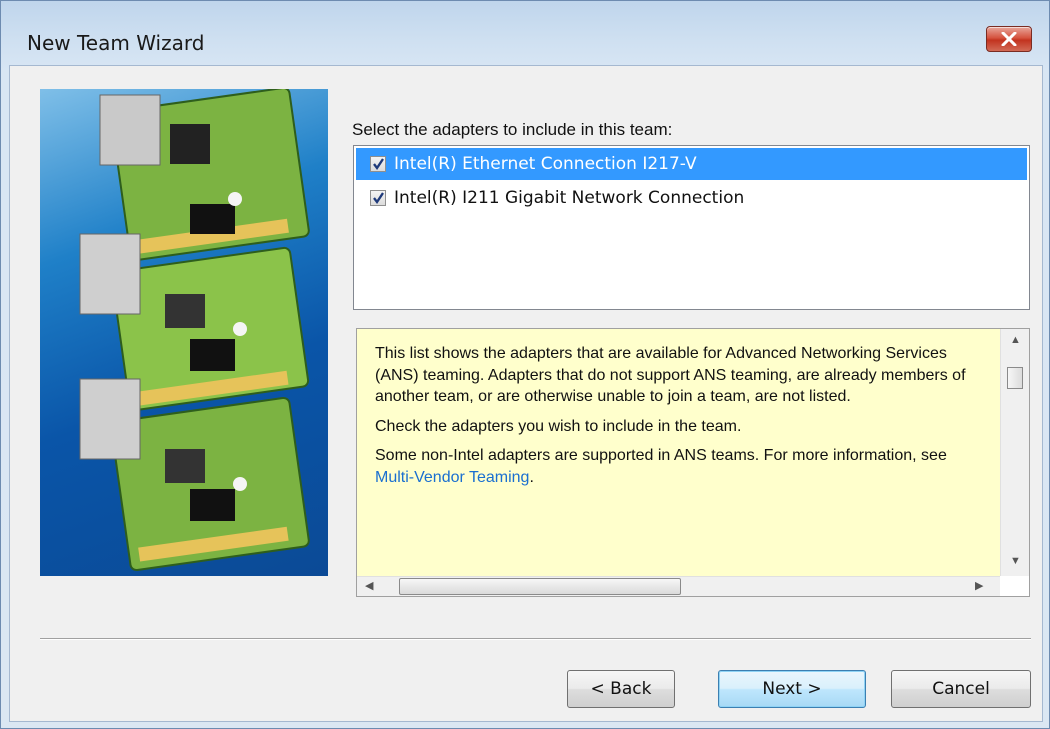 This screenshot has width=1050, height=729. Describe the element at coordinates (535, 639) in the screenshot. I see `divider` at that location.